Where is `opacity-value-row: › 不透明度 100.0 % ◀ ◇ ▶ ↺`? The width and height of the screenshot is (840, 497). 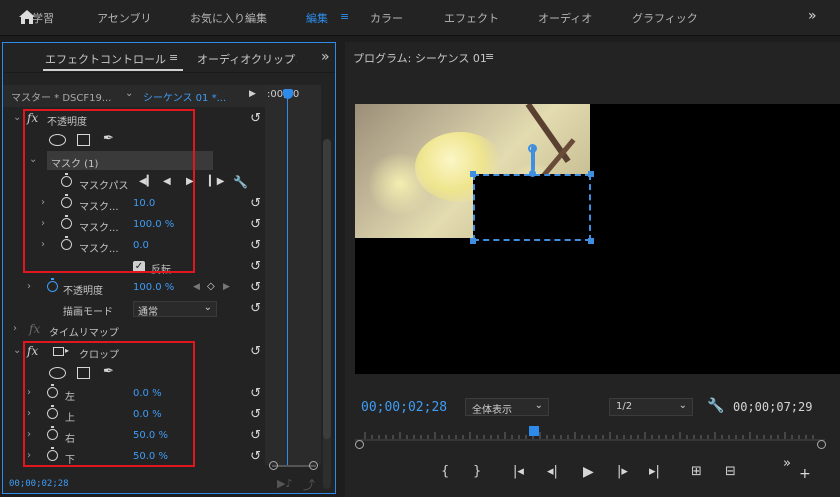
opacity-value-row: › 不透明度 100.0 % ◀ ◇ ▶ ↺ is located at coordinates (134, 288).